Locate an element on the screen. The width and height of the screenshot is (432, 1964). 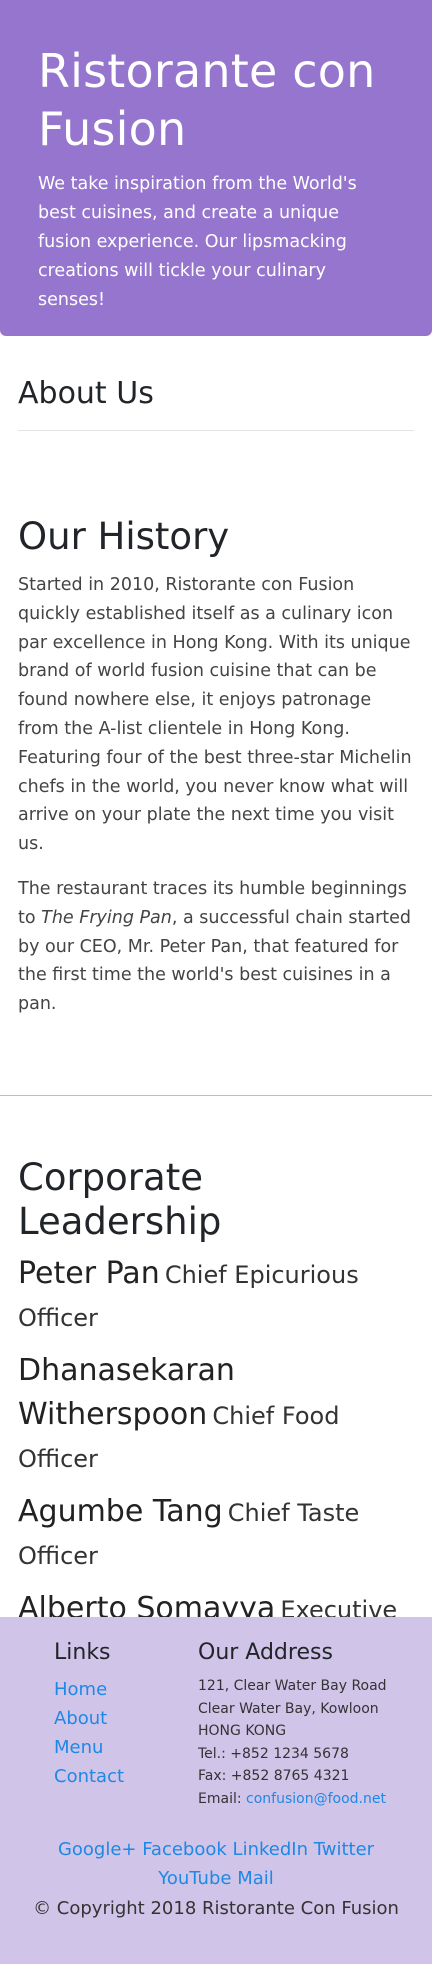
social-facebook: Facebook is located at coordinates (184, 1849).